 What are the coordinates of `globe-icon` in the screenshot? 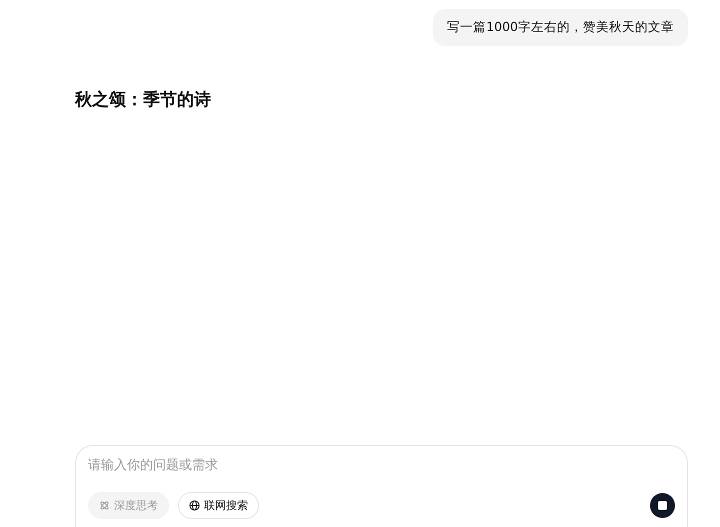 It's located at (194, 505).